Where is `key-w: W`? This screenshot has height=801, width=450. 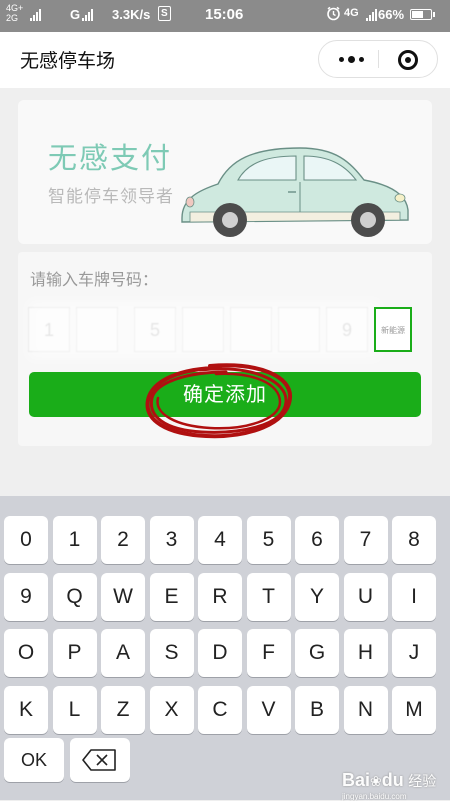
key-w: W is located at coordinates (123, 596).